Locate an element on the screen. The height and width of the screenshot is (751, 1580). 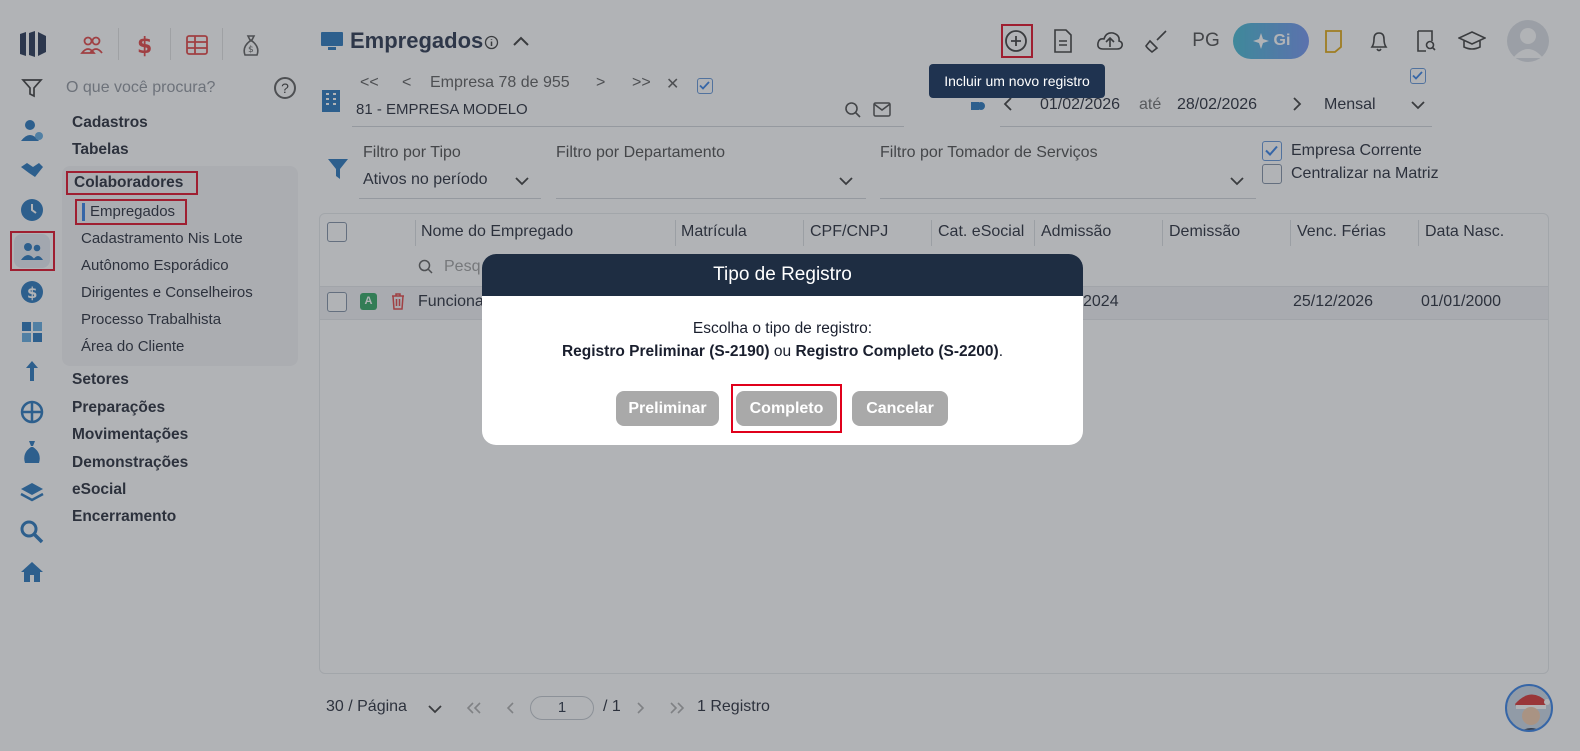
option-completo-text: Registro Completo (S-2200) is located at coordinates (897, 351).